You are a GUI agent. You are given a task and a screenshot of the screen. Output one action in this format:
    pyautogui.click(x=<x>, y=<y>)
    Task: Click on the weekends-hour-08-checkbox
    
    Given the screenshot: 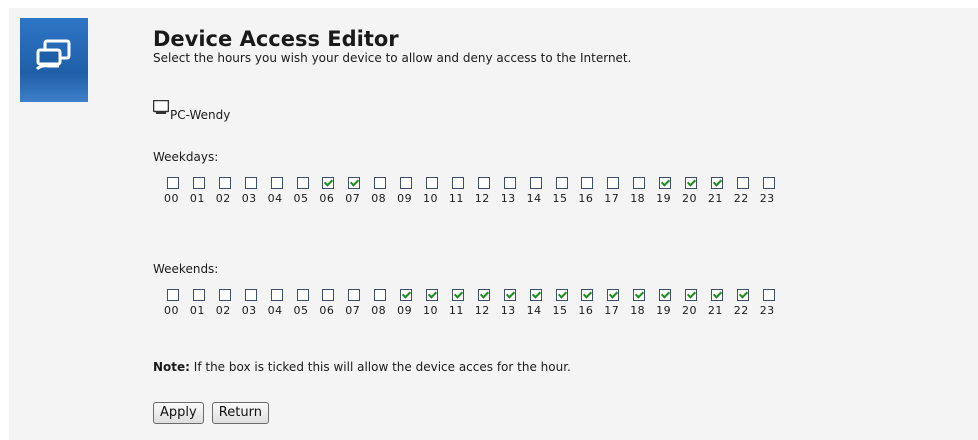 What is the action you would take?
    pyautogui.click(x=380, y=295)
    